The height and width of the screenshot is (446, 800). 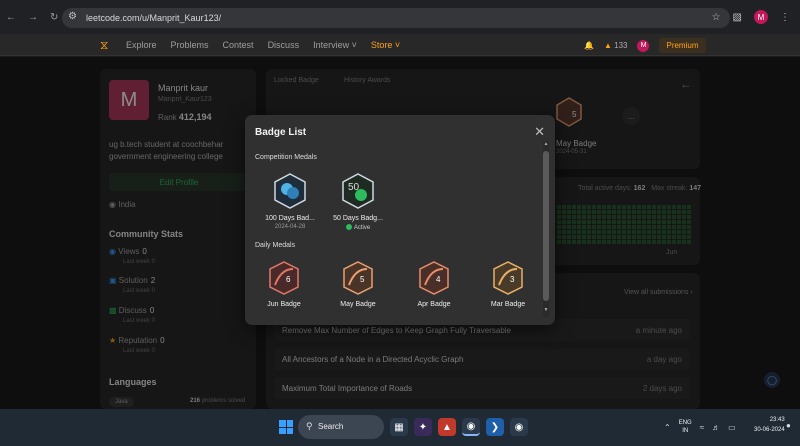 What do you see at coordinates (685, 423) in the screenshot?
I see `lang-code: ENG` at bounding box center [685, 423].